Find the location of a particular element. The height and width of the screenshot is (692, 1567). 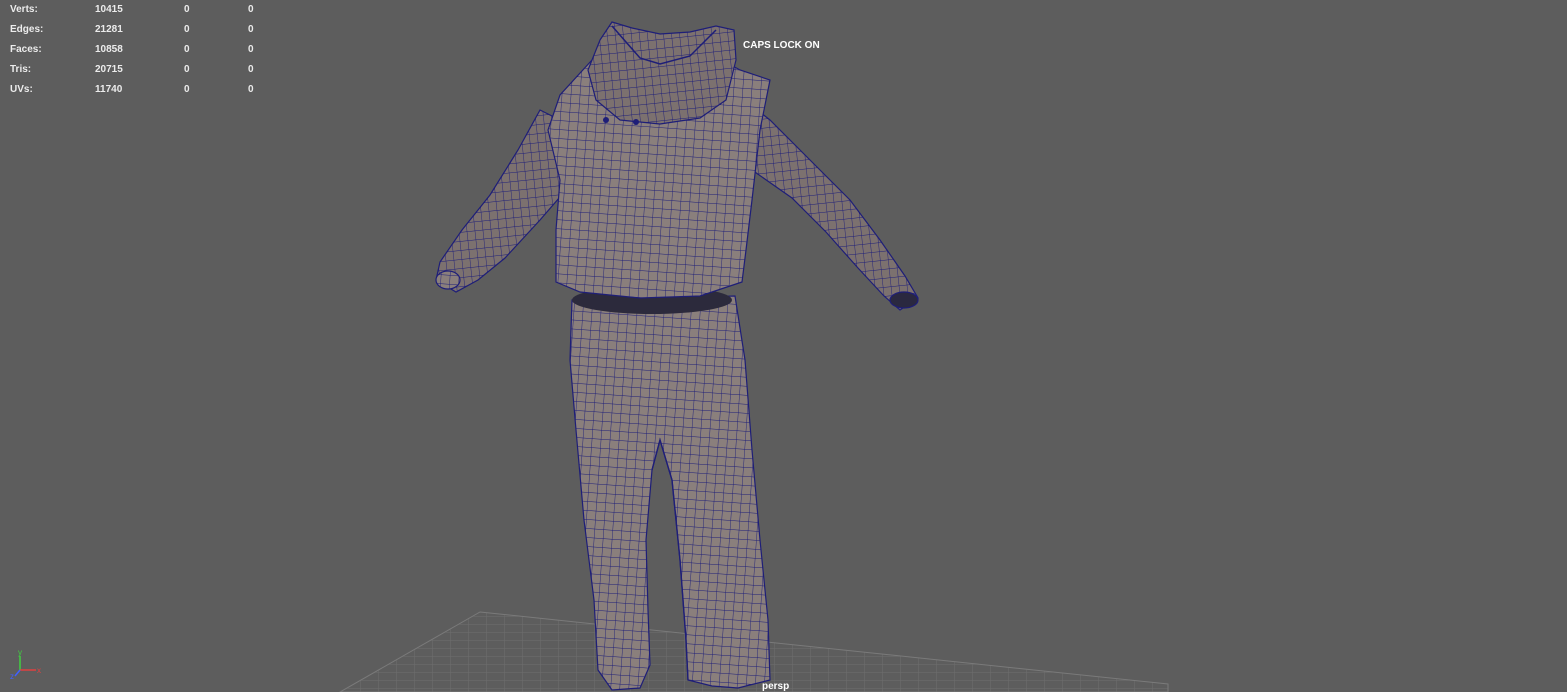

hud-value: 11740 is located at coordinates (109, 89).